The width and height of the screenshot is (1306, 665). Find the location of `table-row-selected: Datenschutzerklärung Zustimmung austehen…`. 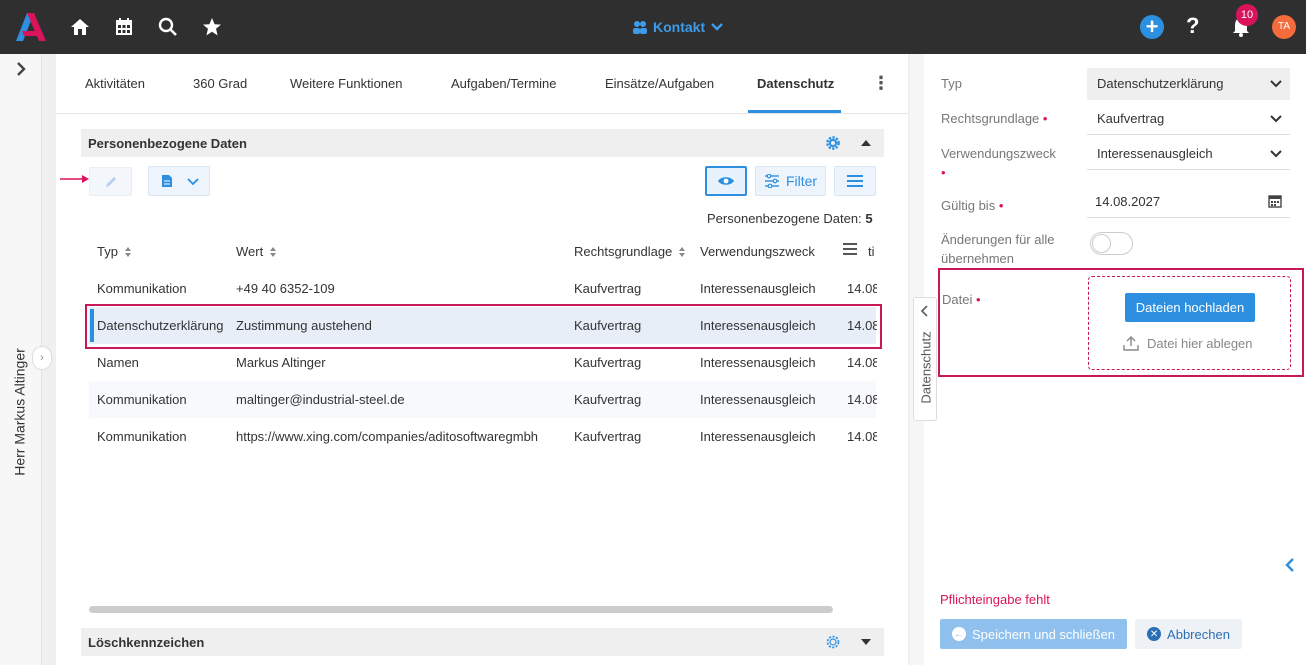

table-row-selected: Datenschutzerklärung Zustimmung austehen… is located at coordinates (483, 325).